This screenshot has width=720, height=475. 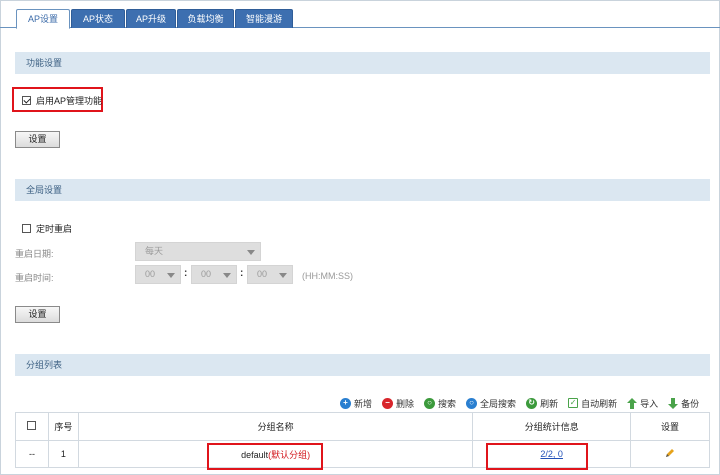 What do you see at coordinates (262, 274) in the screenshot?
I see `reboot-second-value: 00` at bounding box center [262, 274].